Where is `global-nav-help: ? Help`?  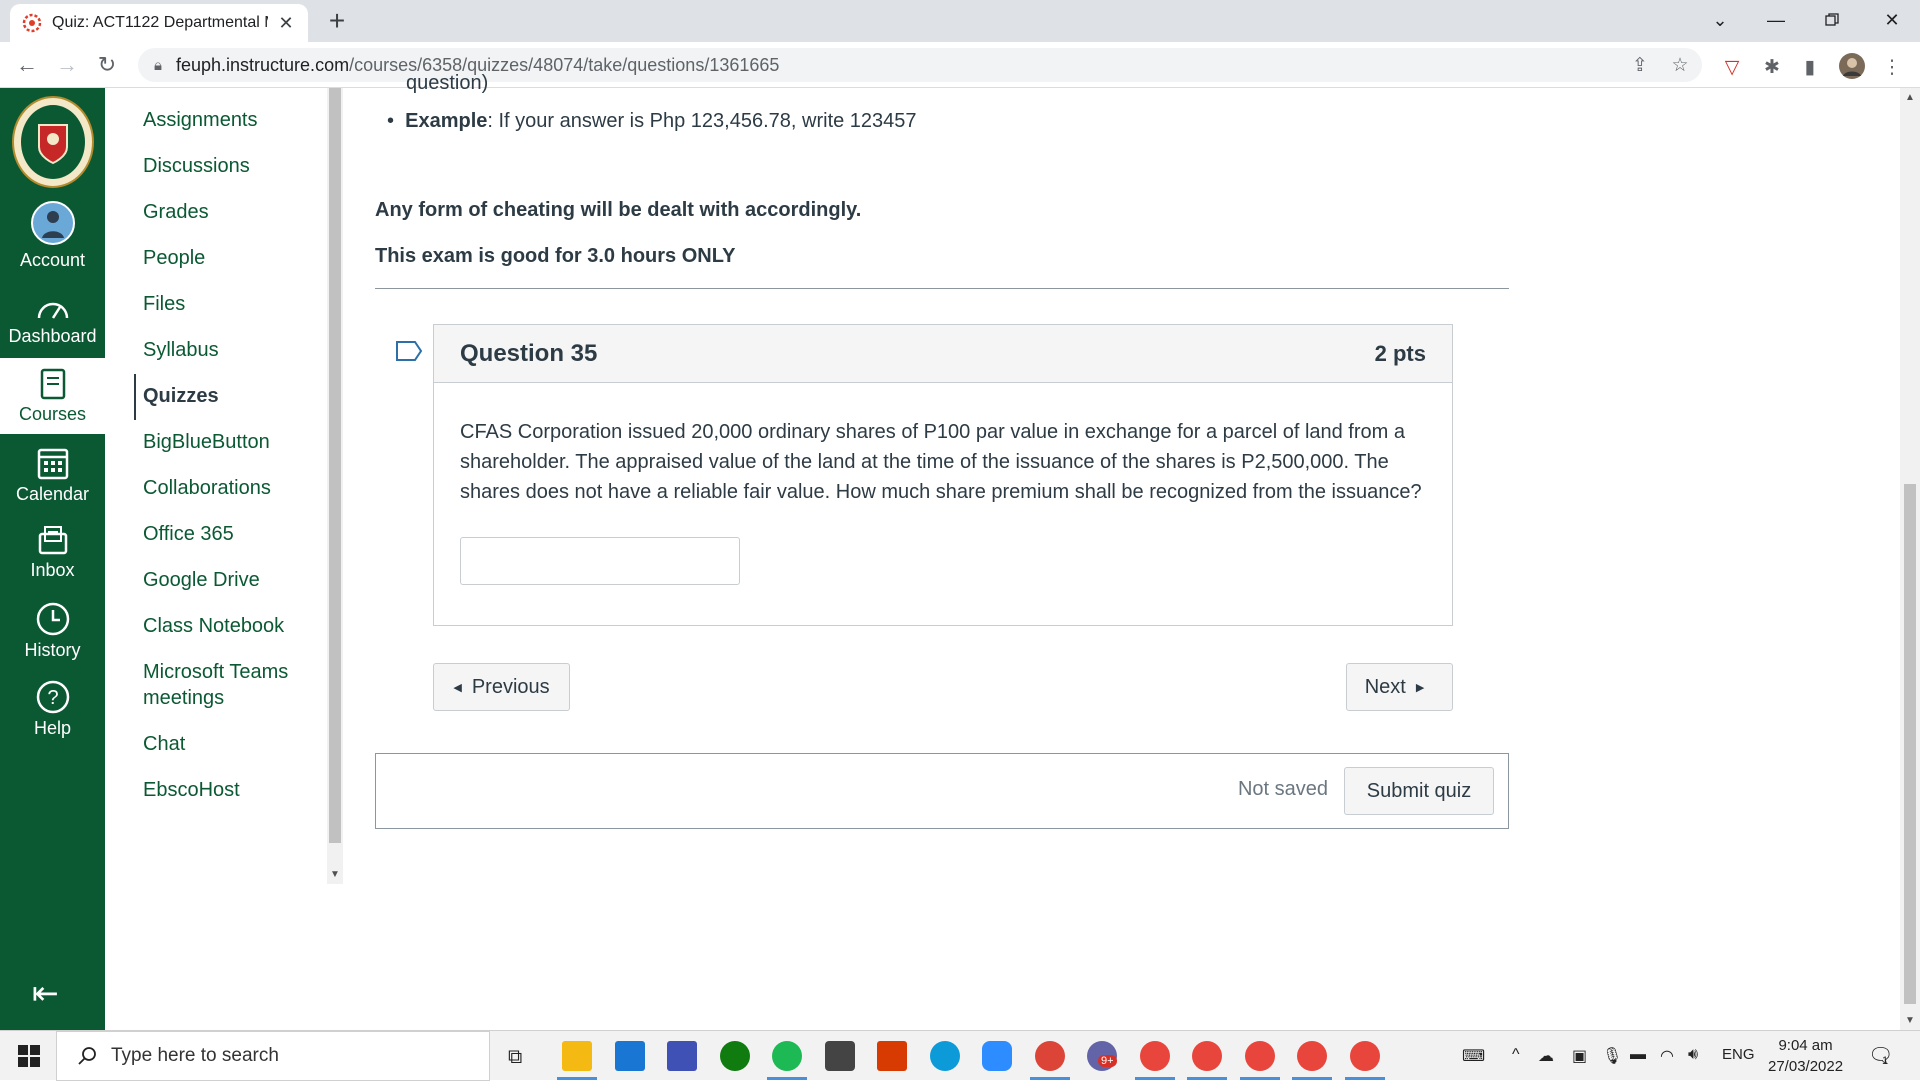
global-nav-help: ? Help is located at coordinates (52, 709).